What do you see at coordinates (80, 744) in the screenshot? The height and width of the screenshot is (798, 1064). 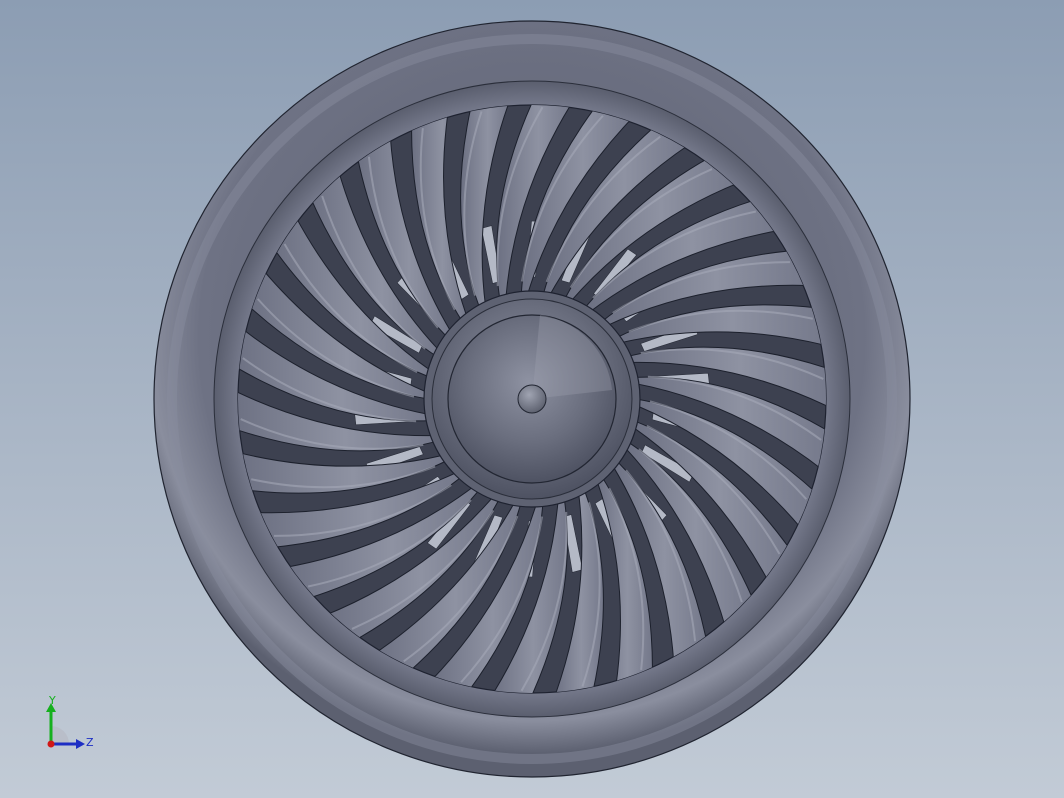 I see `z-axis-arrow` at bounding box center [80, 744].